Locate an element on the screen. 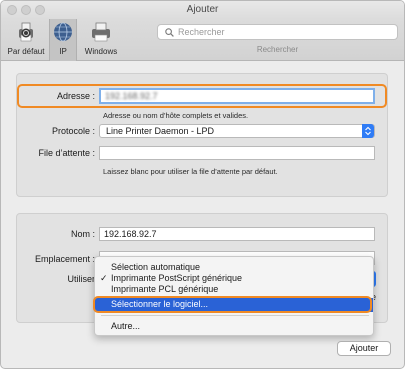 This screenshot has height=369, width=405. toolbar-ip-button: IP is located at coordinates (63, 40).